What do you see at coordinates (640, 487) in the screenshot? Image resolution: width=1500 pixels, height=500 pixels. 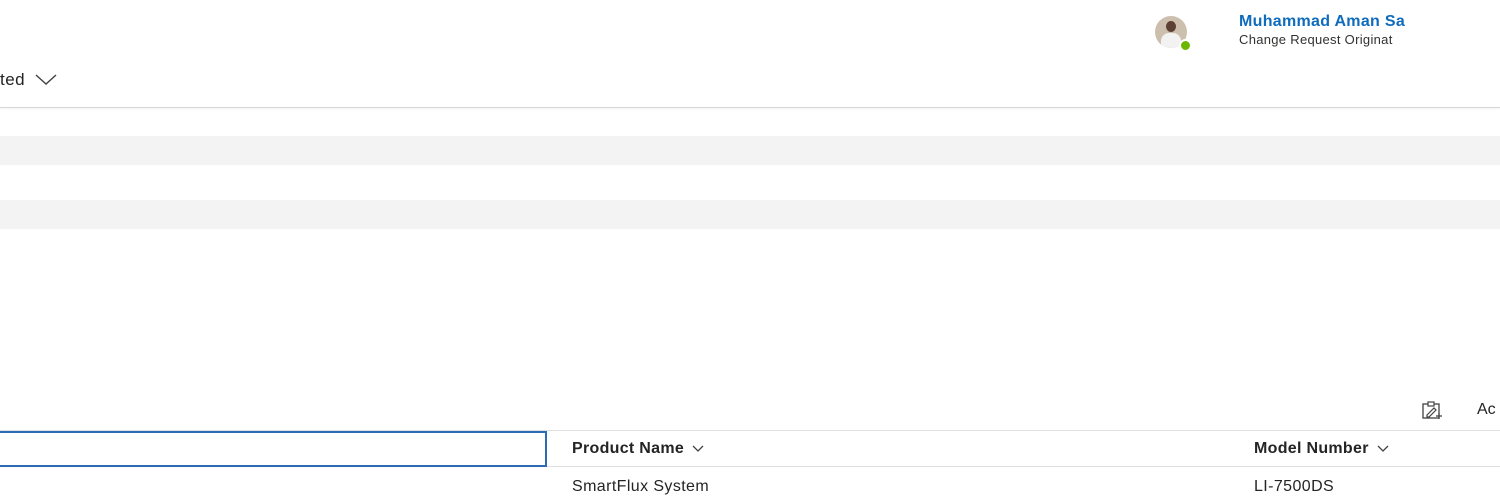 I see `cell-product-name: SmartFlux System` at bounding box center [640, 487].